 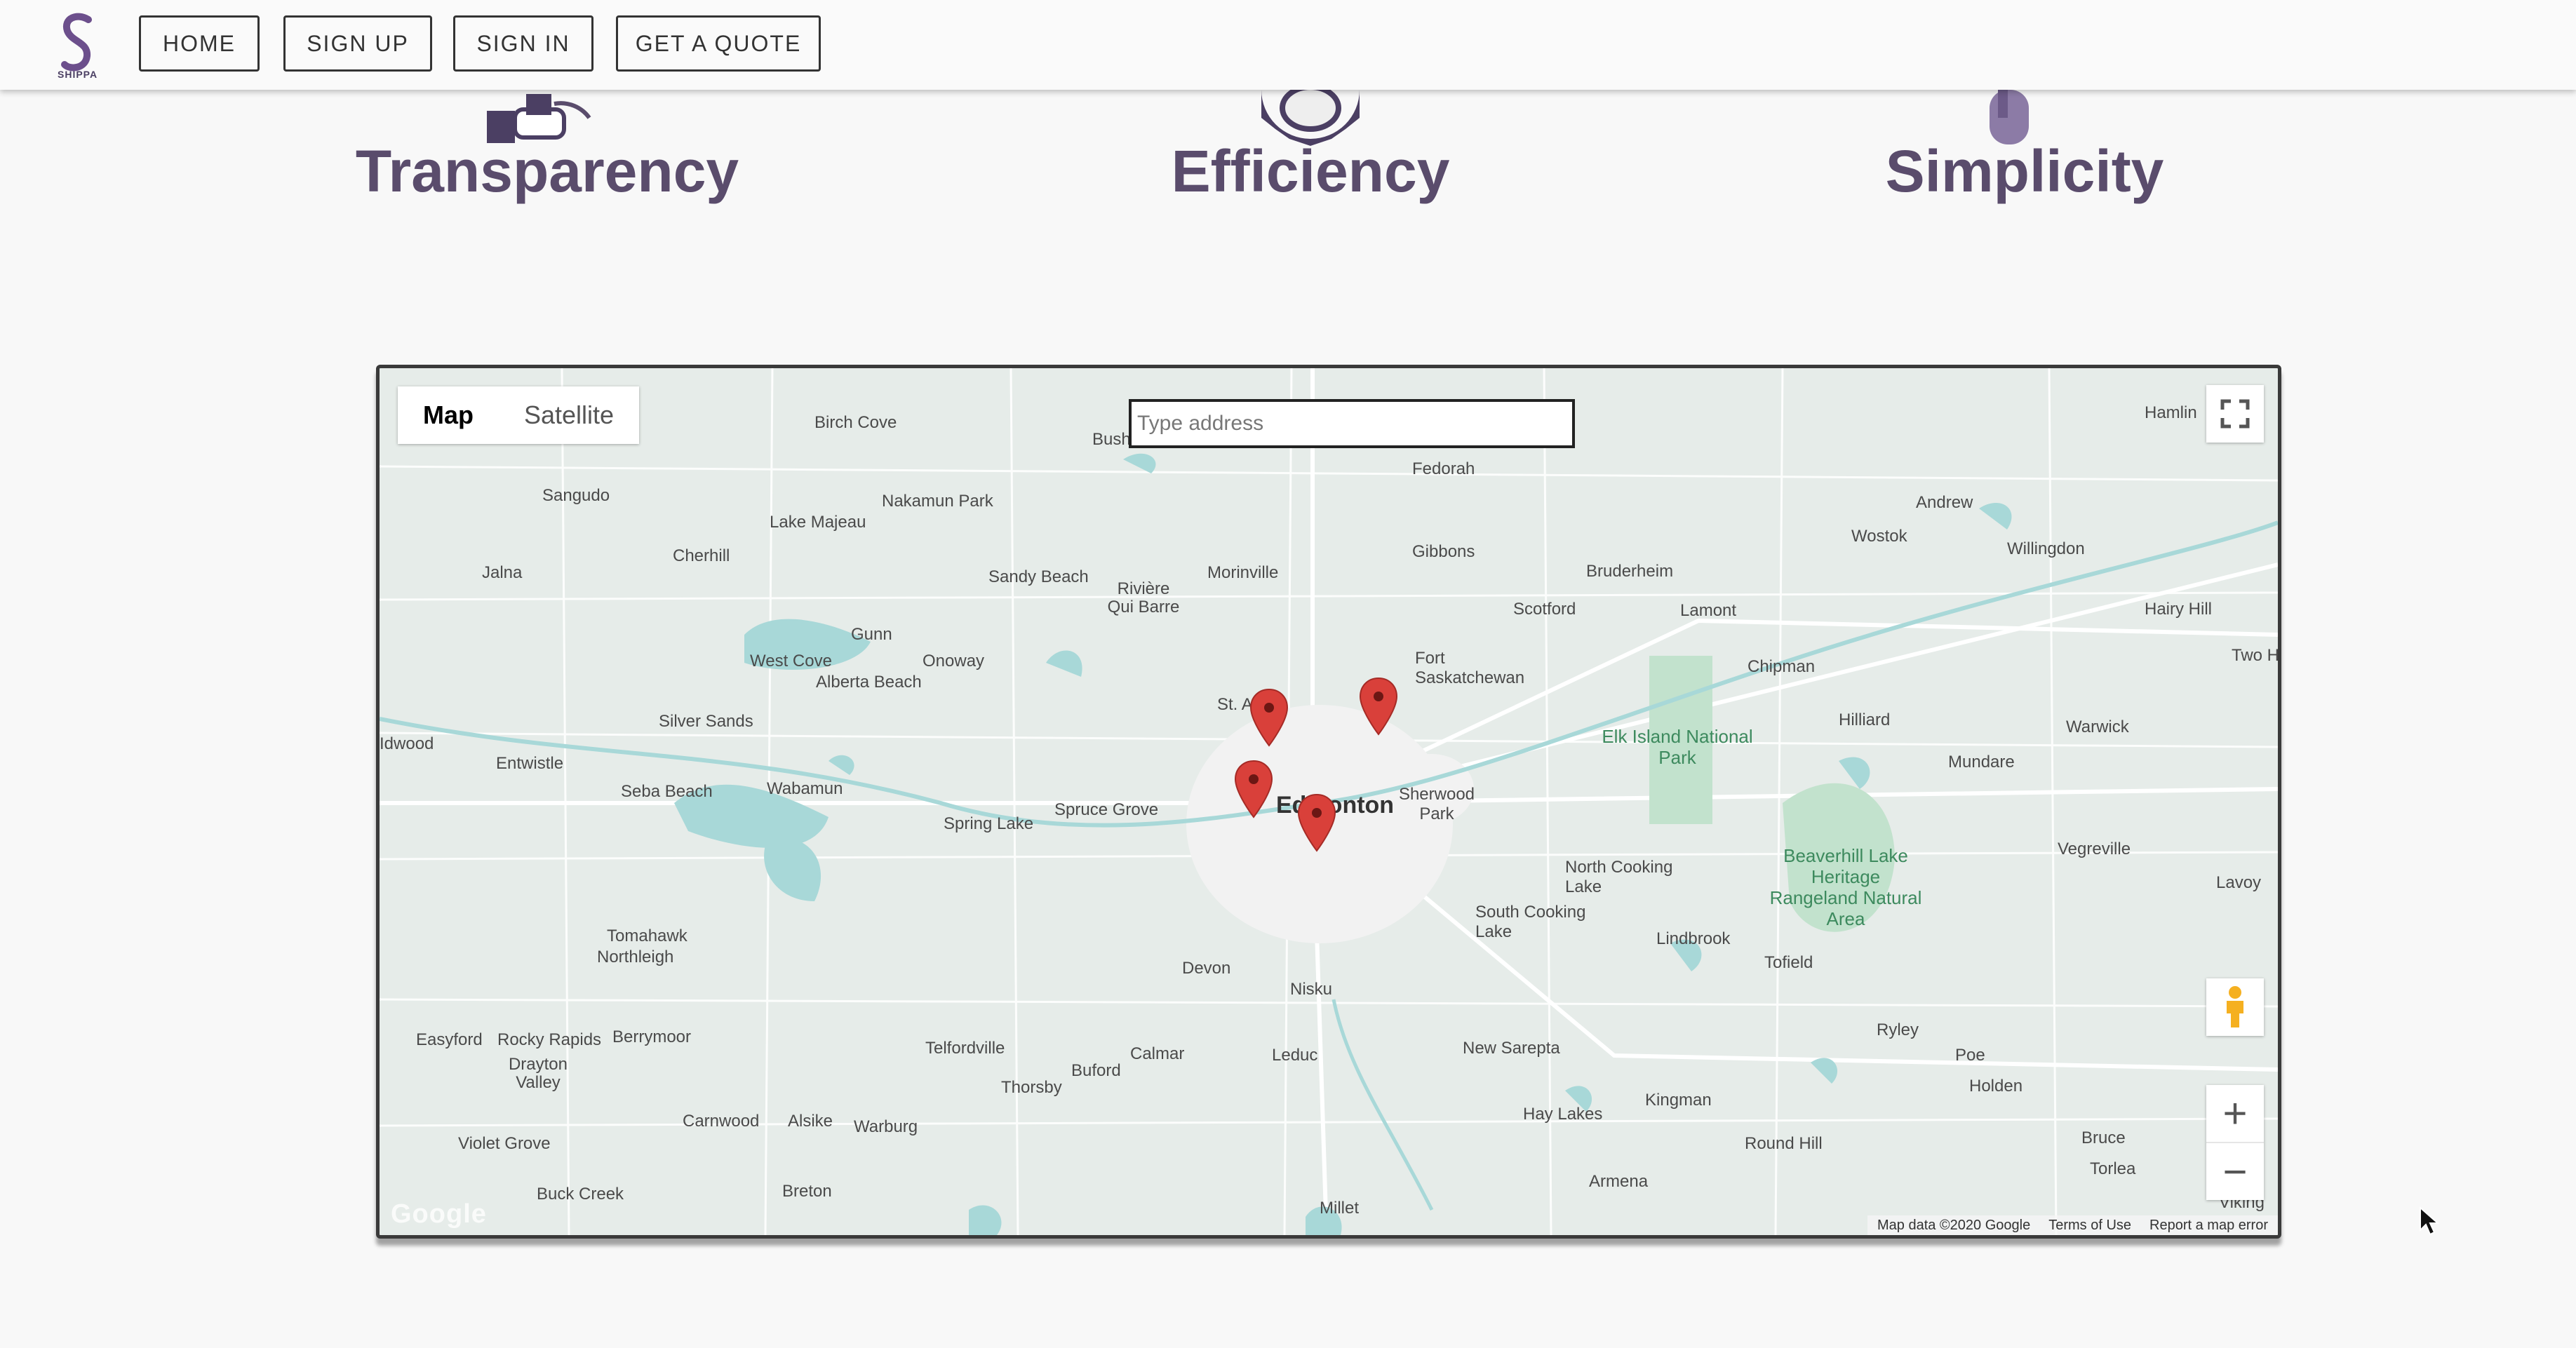 What do you see at coordinates (1352, 423) in the screenshot?
I see `address-search-input` at bounding box center [1352, 423].